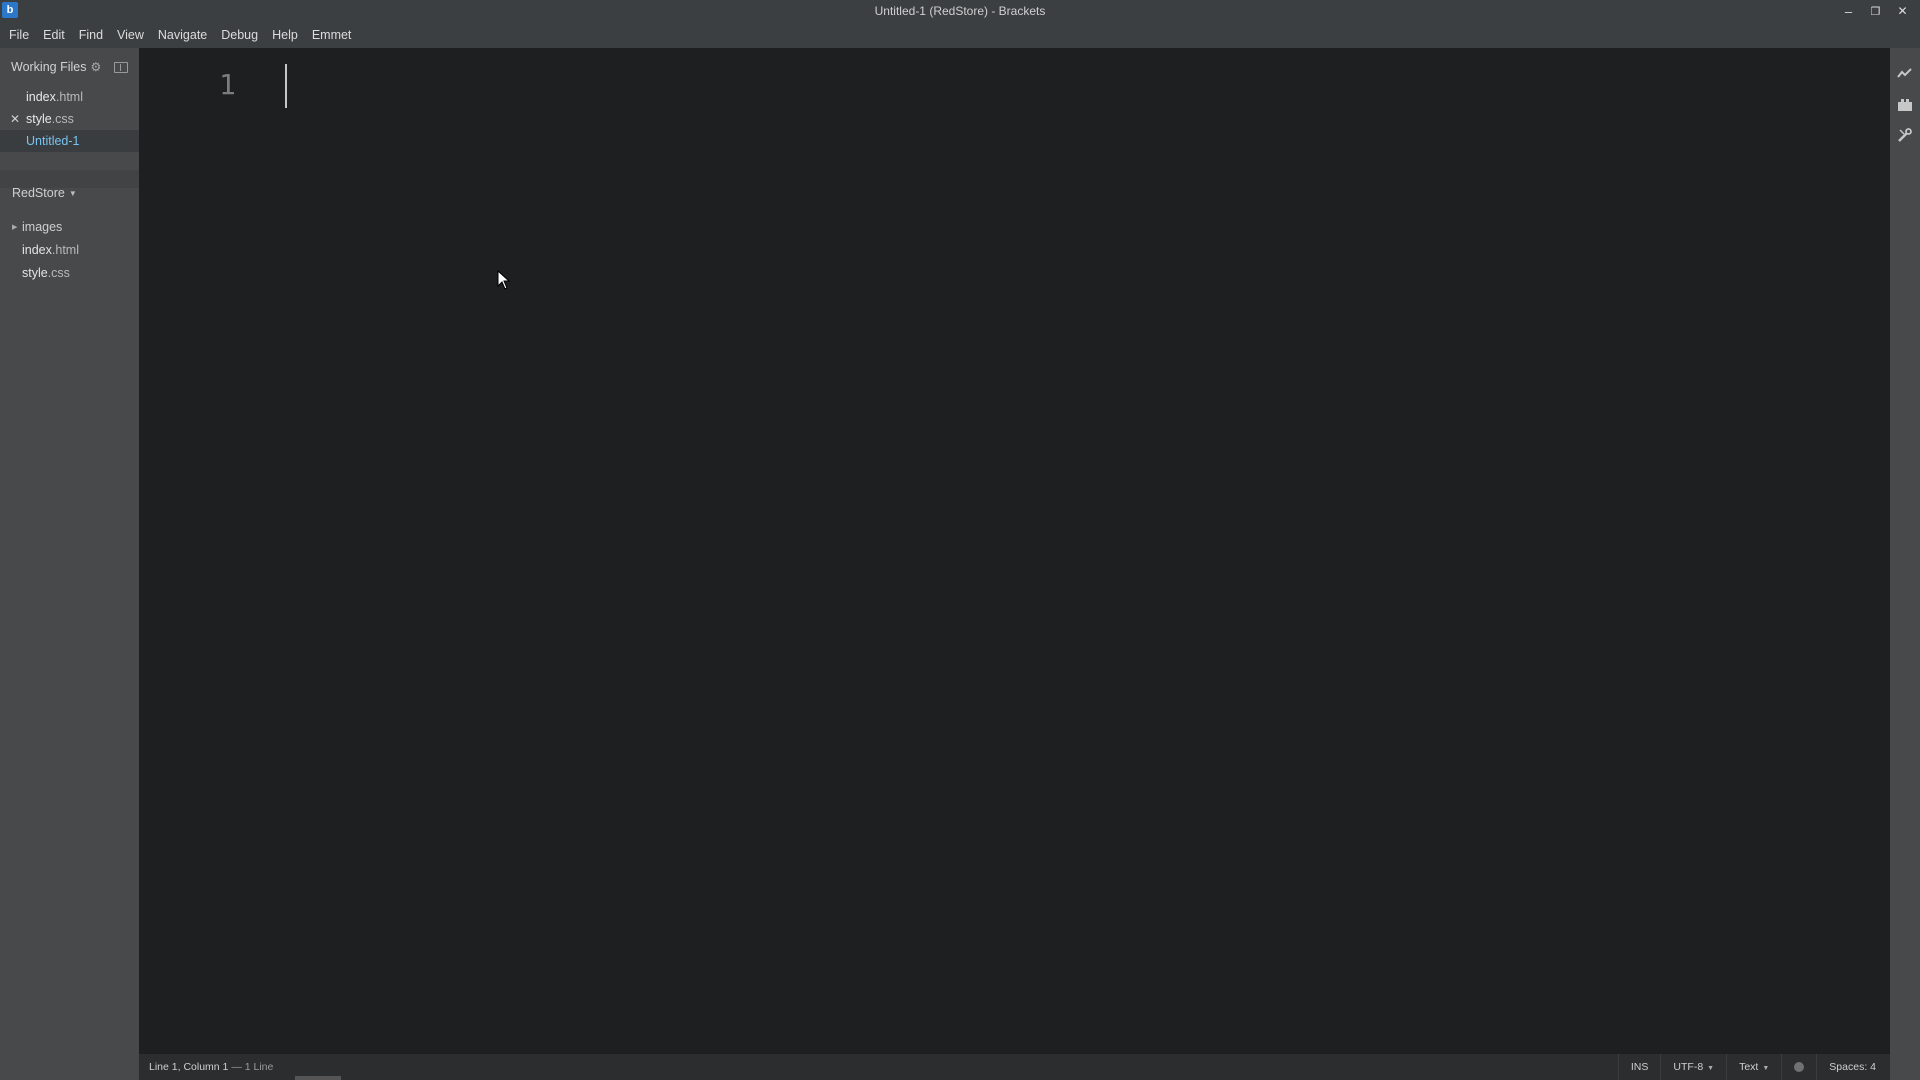 This screenshot has height=1080, width=1920. What do you see at coordinates (15, 227) in the screenshot?
I see `chevron-right-icon: ▶` at bounding box center [15, 227].